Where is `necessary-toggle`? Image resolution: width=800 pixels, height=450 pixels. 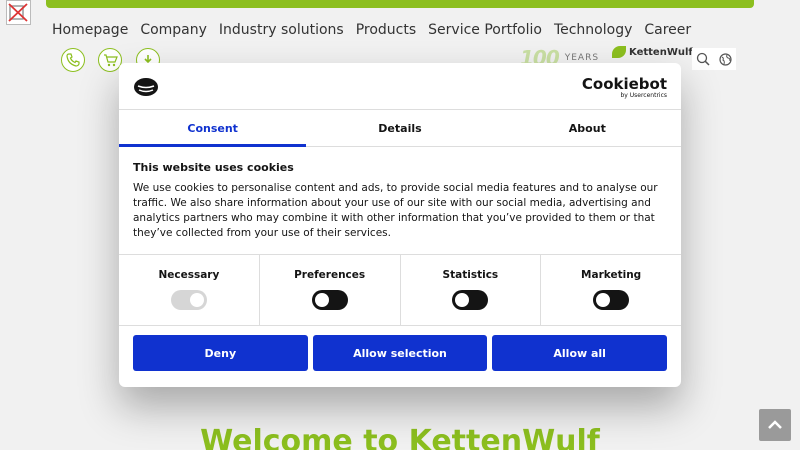 necessary-toggle is located at coordinates (188, 300).